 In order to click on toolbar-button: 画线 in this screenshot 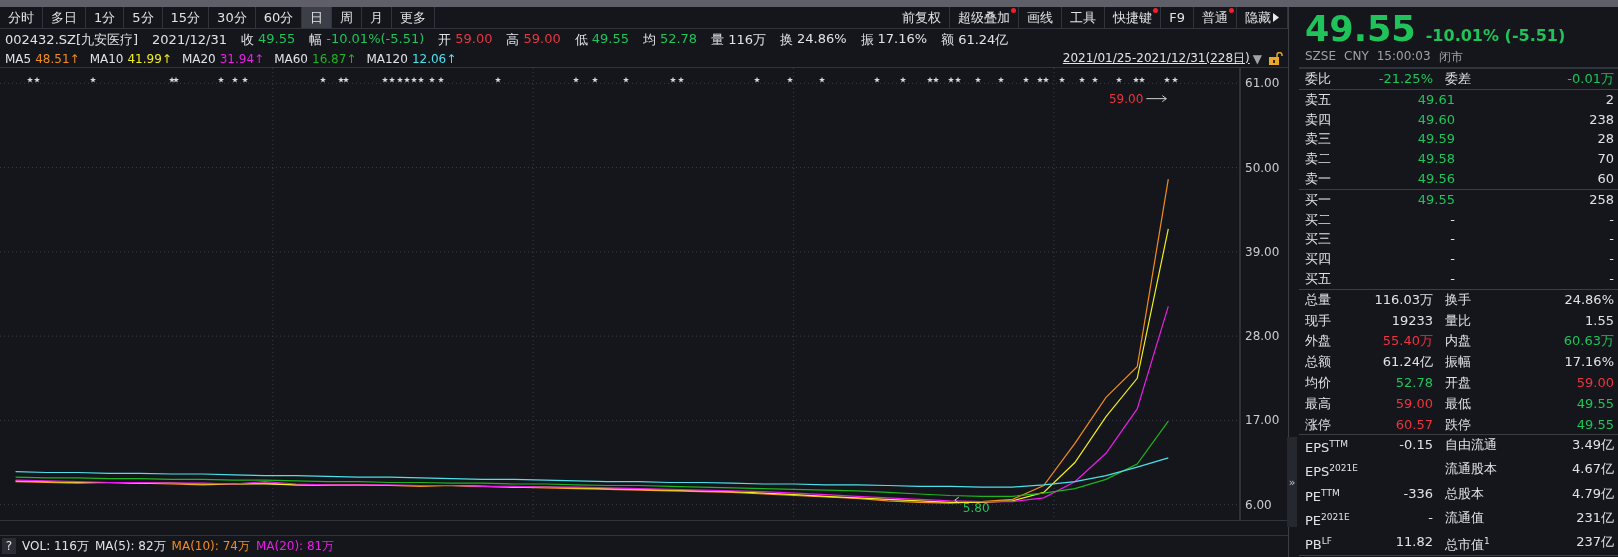, I will do `click(1041, 17)`.